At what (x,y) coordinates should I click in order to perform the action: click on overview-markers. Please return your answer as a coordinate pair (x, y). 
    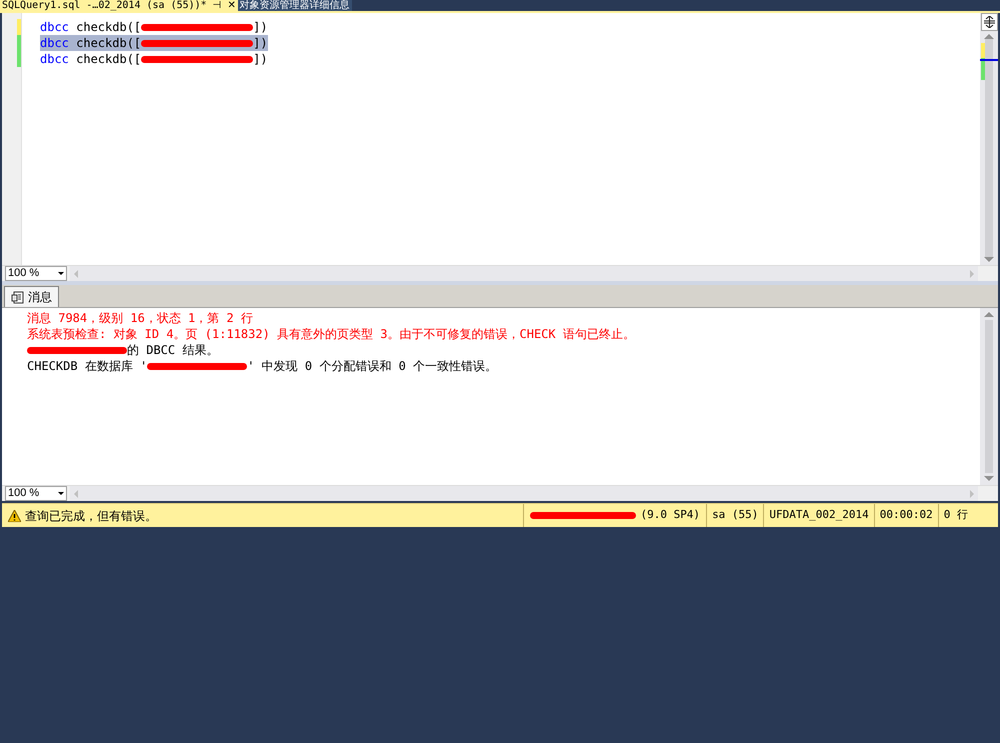
    Looking at the image, I should click on (983, 61).